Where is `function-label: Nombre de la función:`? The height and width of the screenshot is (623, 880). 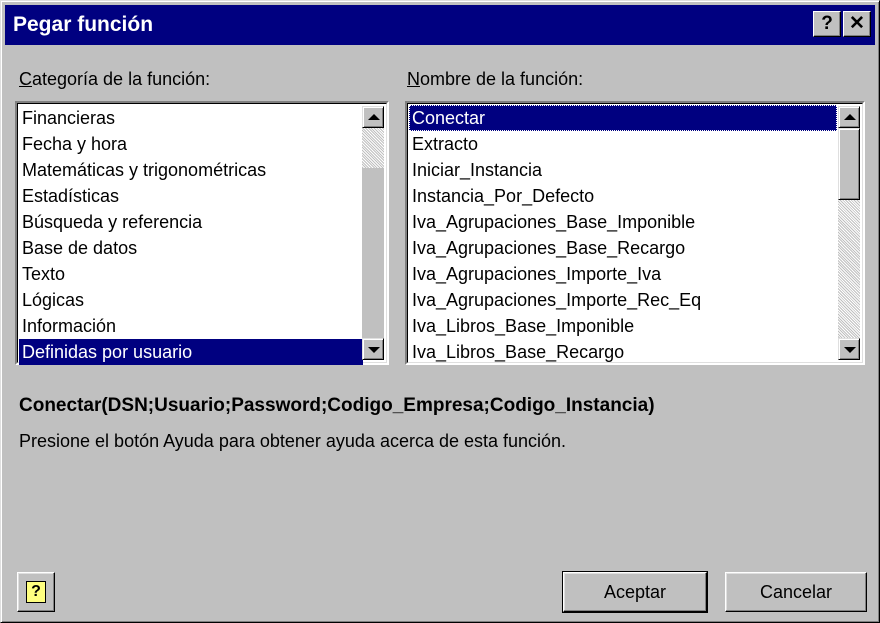
function-label: Nombre de la función: is located at coordinates (495, 79).